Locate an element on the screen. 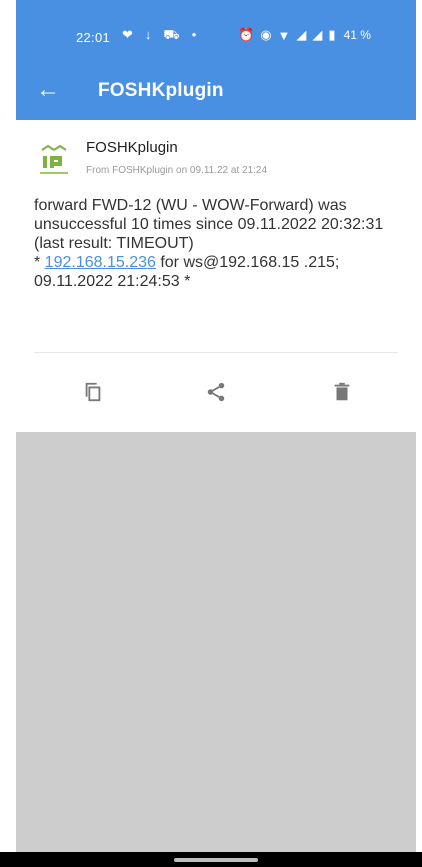 The image size is (422, 867). eye-icon: ◉ is located at coordinates (266, 34).